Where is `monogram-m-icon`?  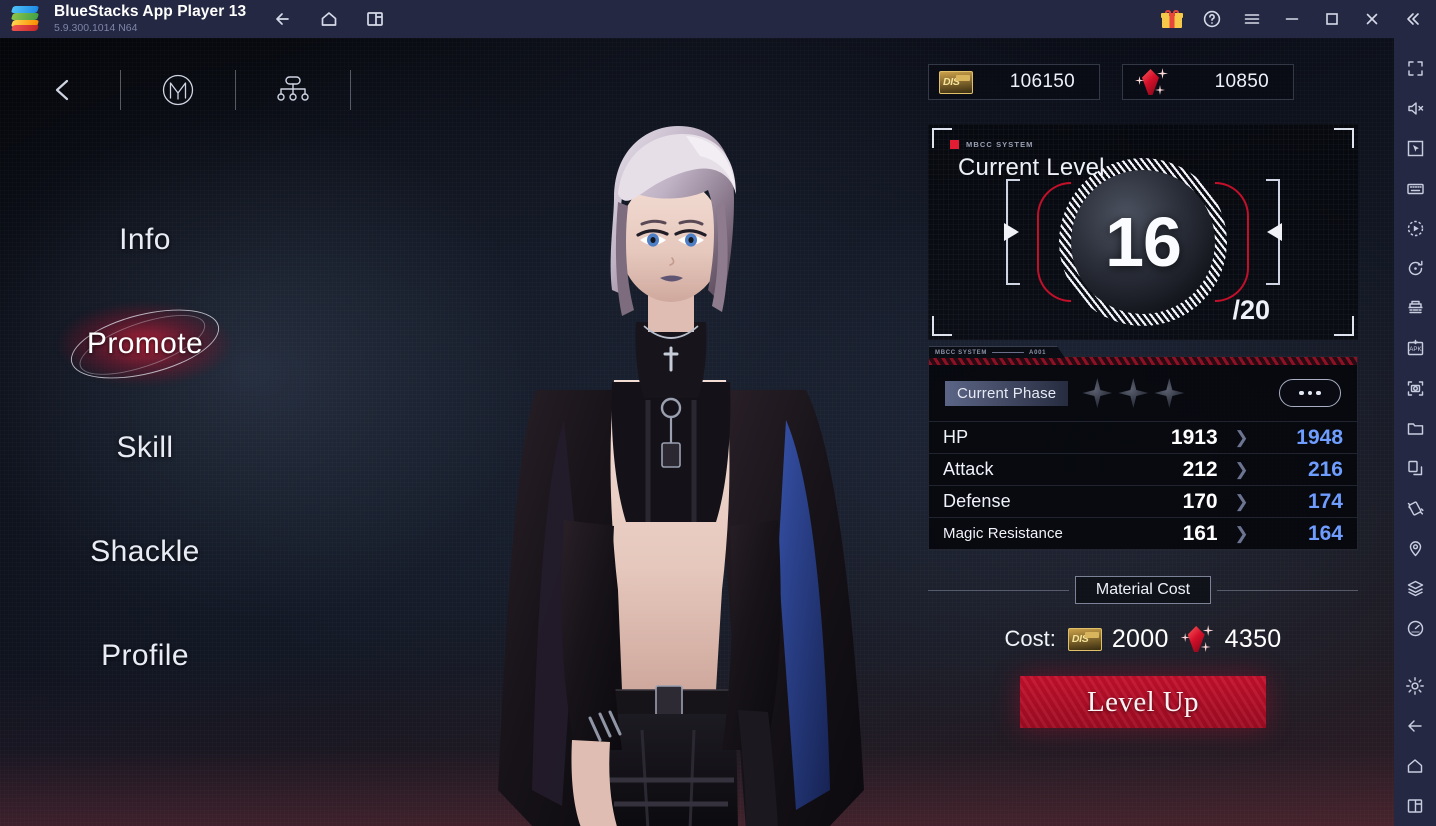 monogram-m-icon is located at coordinates (178, 90).